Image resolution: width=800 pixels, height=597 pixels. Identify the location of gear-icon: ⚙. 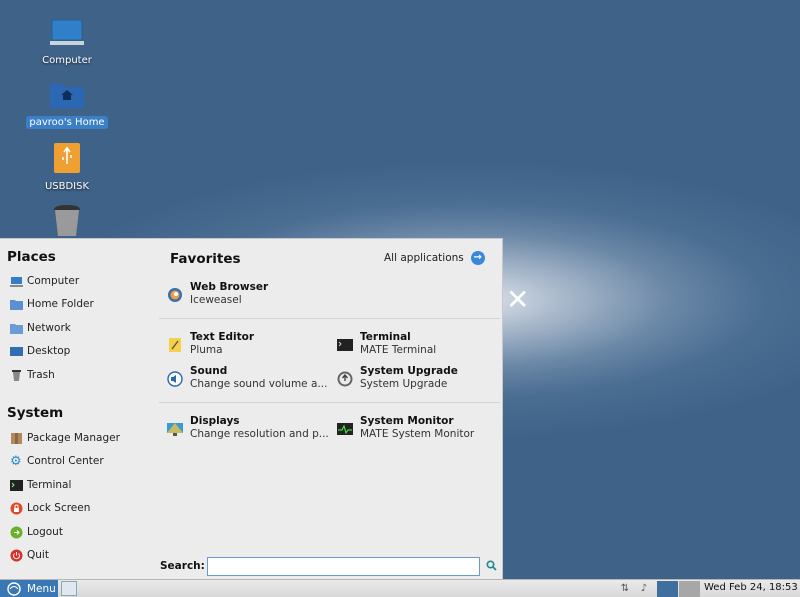
(16, 461).